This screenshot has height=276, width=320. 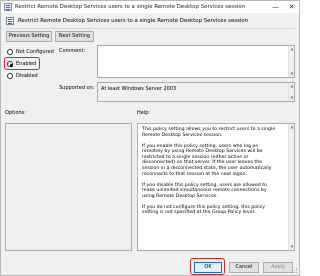 What do you see at coordinates (139, 89) in the screenshot?
I see `supported-on-value: At least Windows Server 2003` at bounding box center [139, 89].